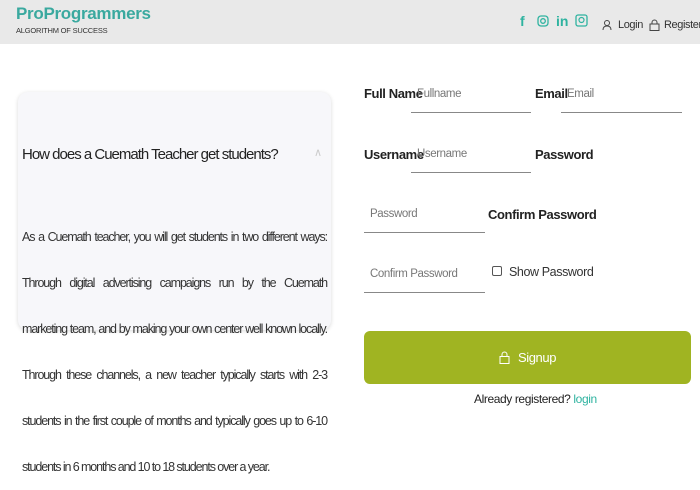 Image resolution: width=700 pixels, height=490 pixels. Describe the element at coordinates (471, 98) in the screenshot. I see `full-name-input` at that location.